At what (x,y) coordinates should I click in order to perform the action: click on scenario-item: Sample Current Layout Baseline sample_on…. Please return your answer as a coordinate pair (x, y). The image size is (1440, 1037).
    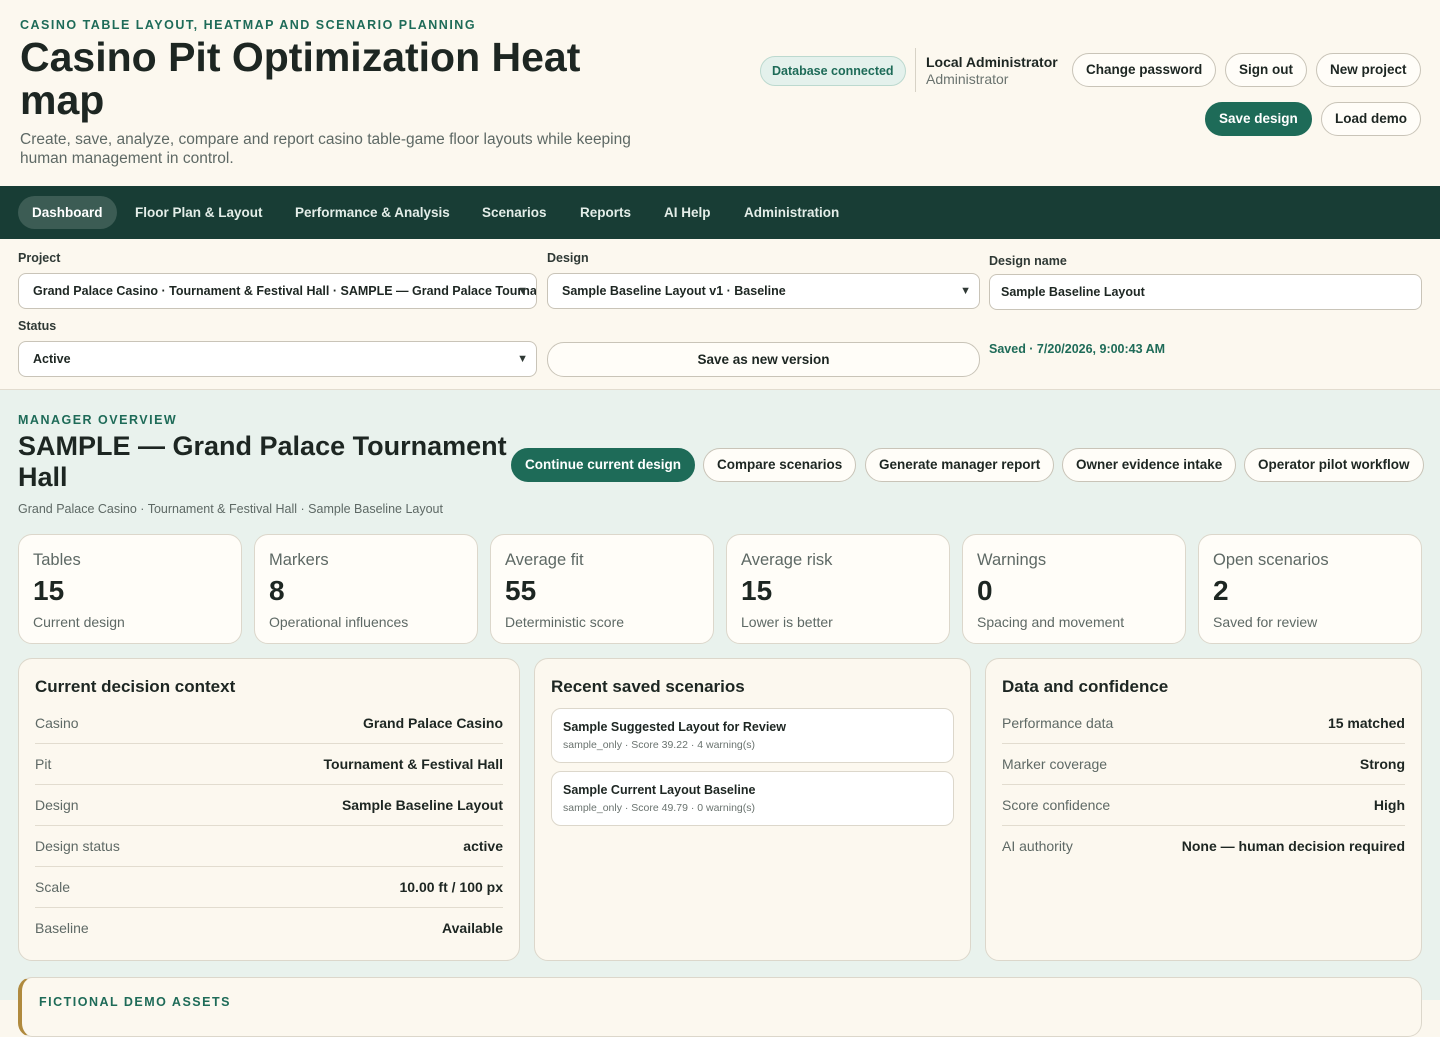
    Looking at the image, I should click on (752, 798).